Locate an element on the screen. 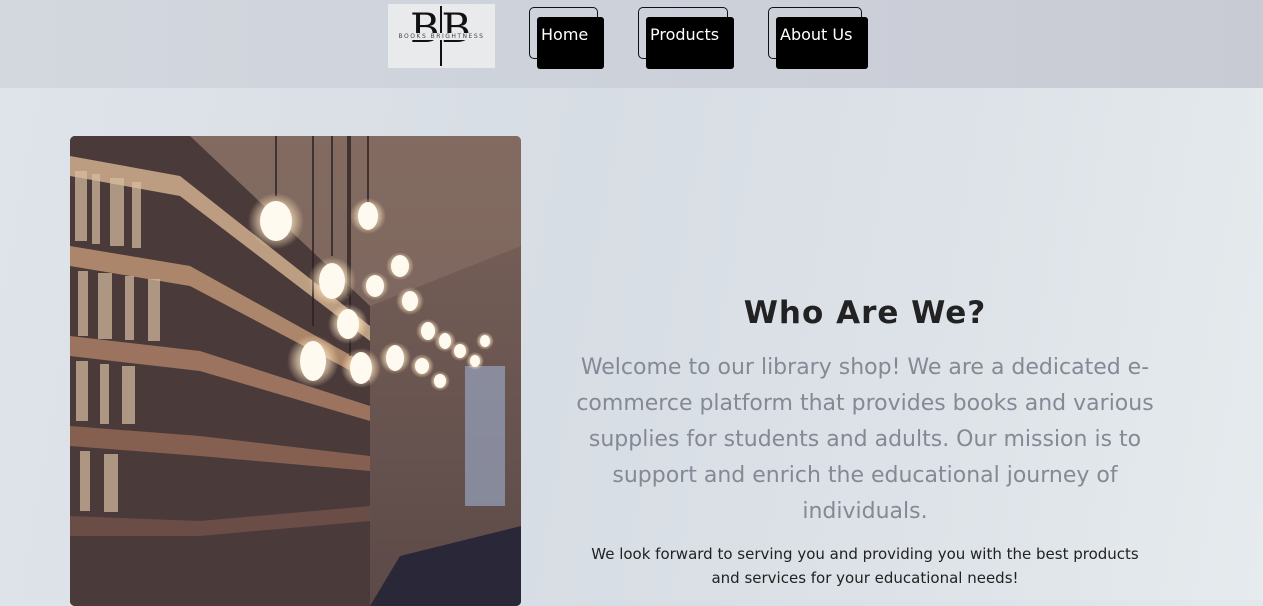 The width and height of the screenshot is (1263, 606). nav-home-button: Home is located at coordinates (567, 38).